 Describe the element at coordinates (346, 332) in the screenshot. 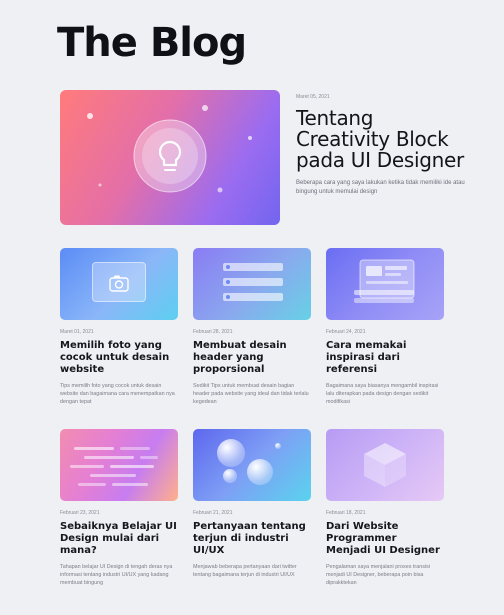

I see `post-date: Februari 24, 2021` at that location.